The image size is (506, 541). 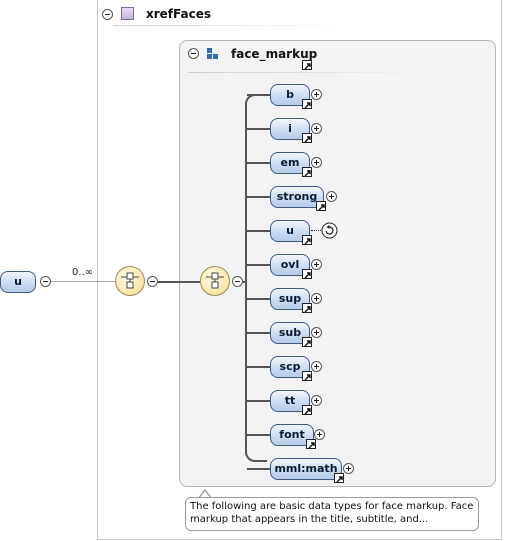 I want to click on child-label: mml:math, so click(x=306, y=468).